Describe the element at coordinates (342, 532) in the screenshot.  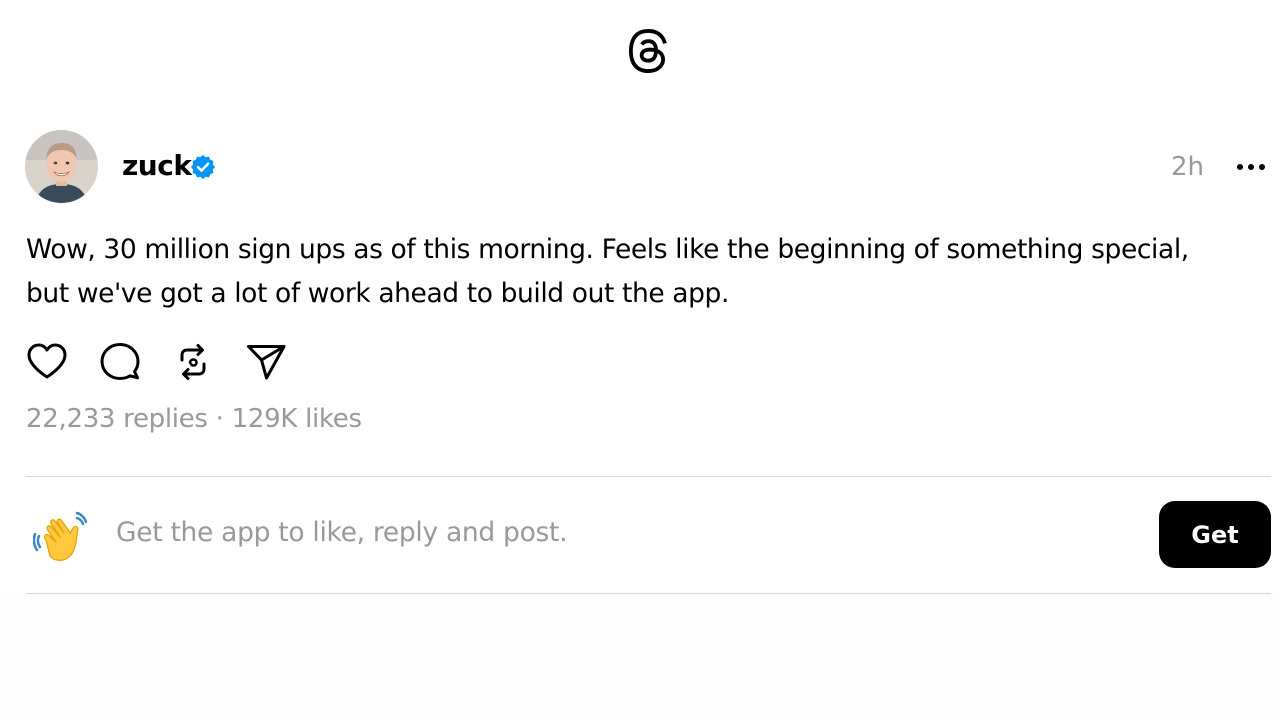
I see `get-app-prompt: Get the app to like, reply and post.` at that location.